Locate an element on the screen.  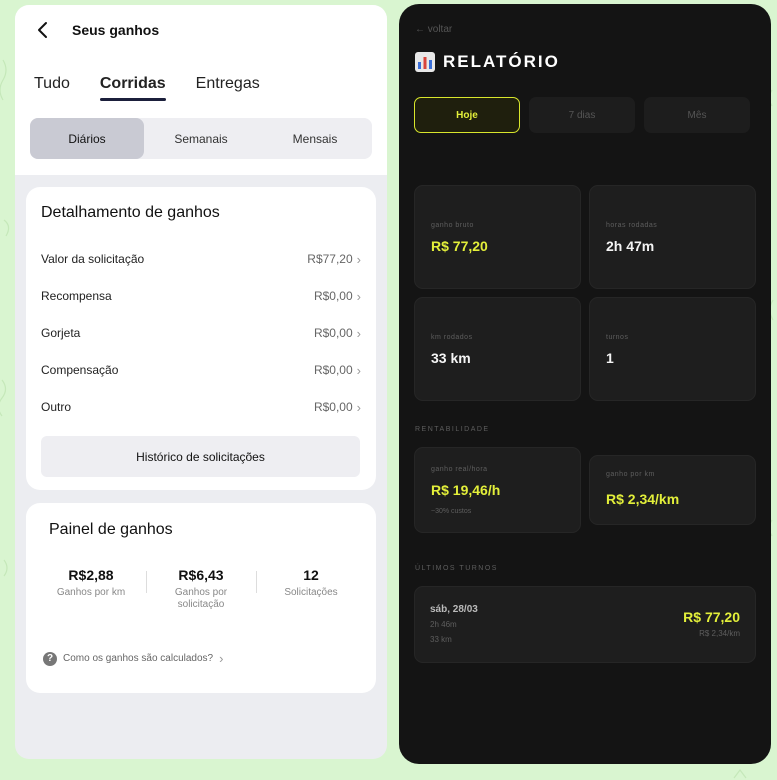
period-segmented-control: Diários Semanais Mensais is located at coordinates (201, 138).